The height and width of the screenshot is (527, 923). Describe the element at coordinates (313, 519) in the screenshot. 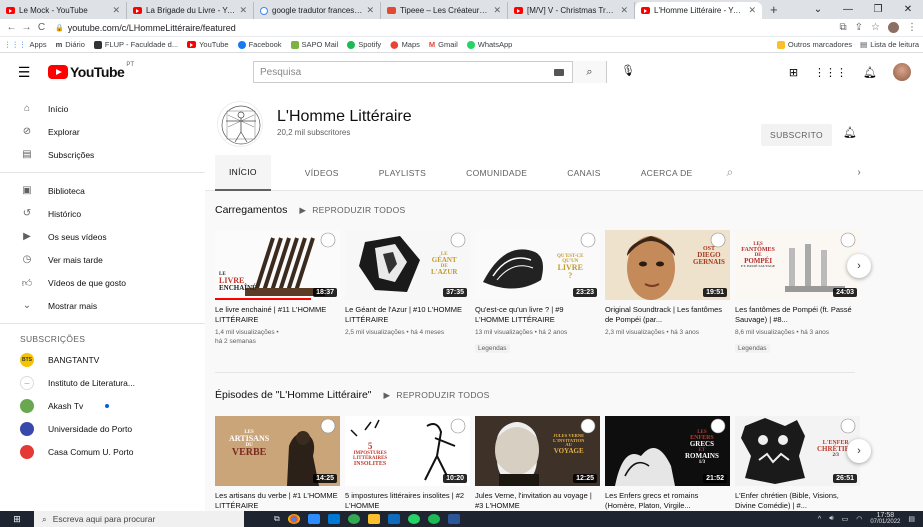

I see `zoom-icon` at that location.